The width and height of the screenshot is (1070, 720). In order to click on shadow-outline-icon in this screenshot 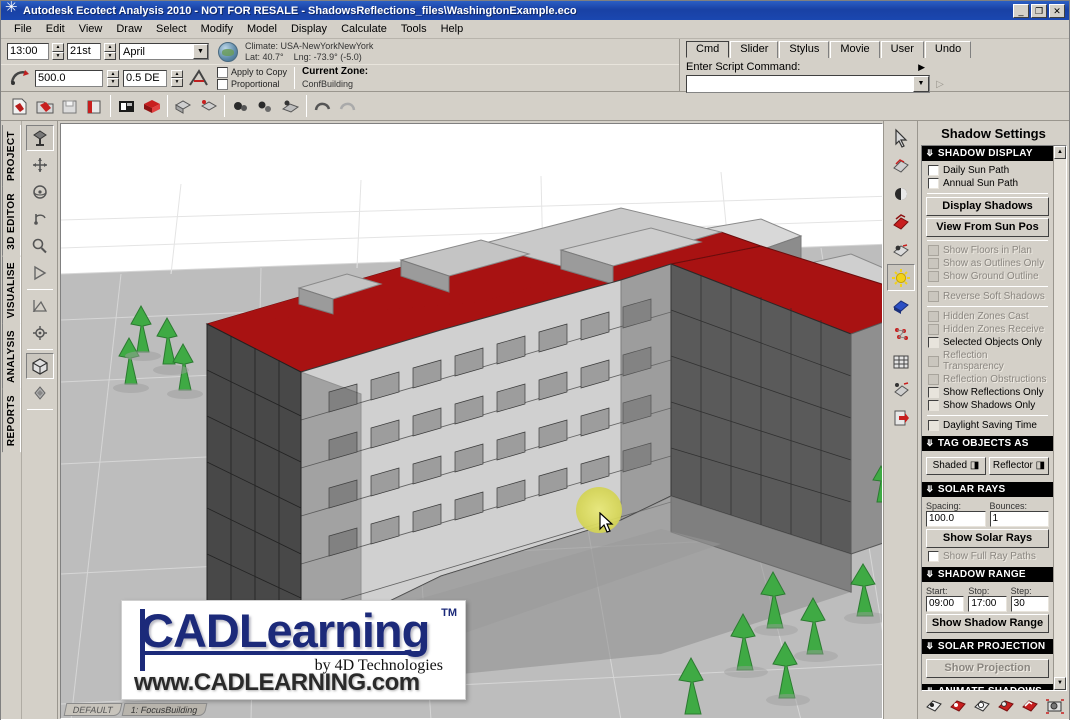, I will do `click(982, 706)`.